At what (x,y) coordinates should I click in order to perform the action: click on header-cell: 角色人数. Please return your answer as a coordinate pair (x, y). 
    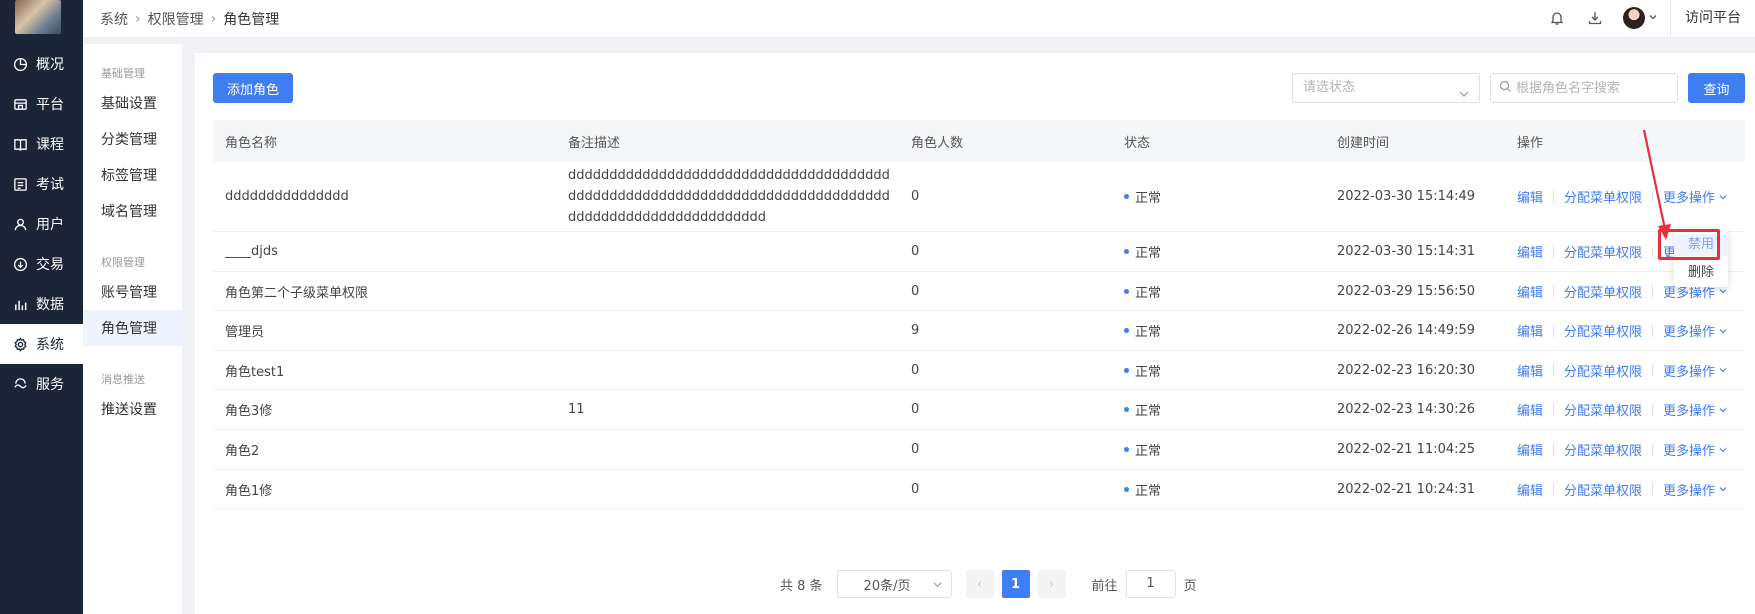
    Looking at the image, I should click on (937, 143).